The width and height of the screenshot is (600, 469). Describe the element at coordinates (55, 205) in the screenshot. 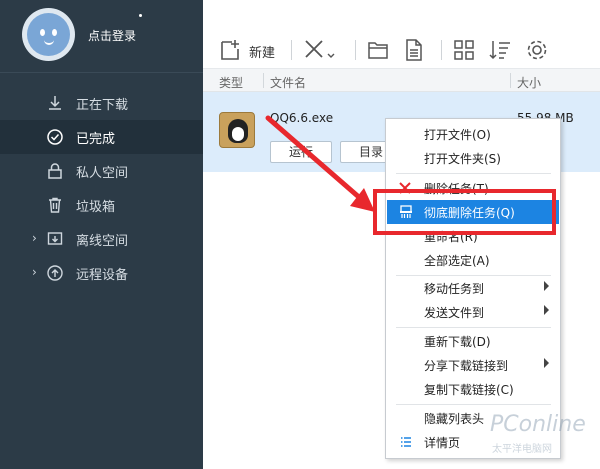

I see `trash-icon` at that location.